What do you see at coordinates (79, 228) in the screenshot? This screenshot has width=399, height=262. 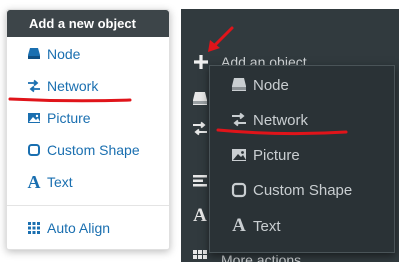 I see `menu-item-label: Auto Align` at bounding box center [79, 228].